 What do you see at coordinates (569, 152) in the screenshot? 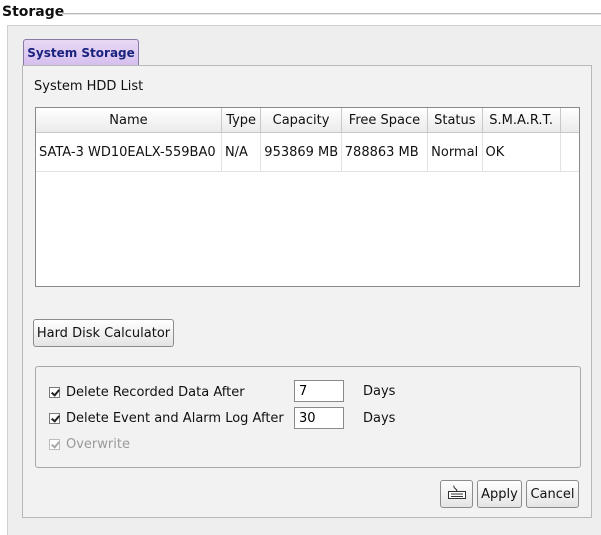
I see `cell-filler` at bounding box center [569, 152].